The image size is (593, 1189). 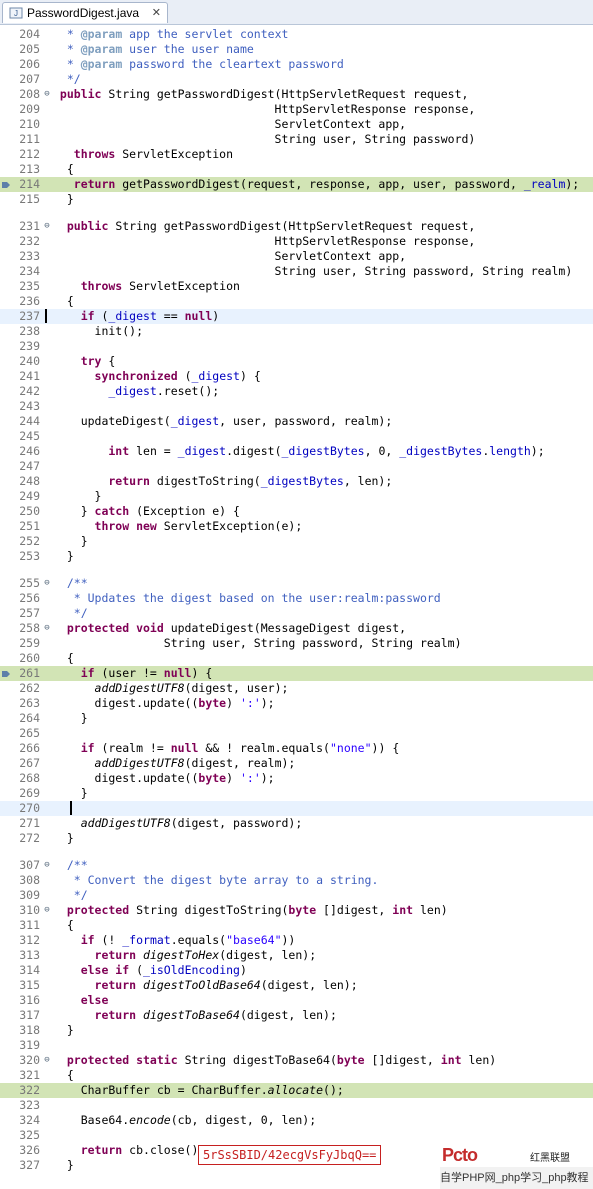 What do you see at coordinates (29, 271) in the screenshot?
I see `line-number: 234` at bounding box center [29, 271].